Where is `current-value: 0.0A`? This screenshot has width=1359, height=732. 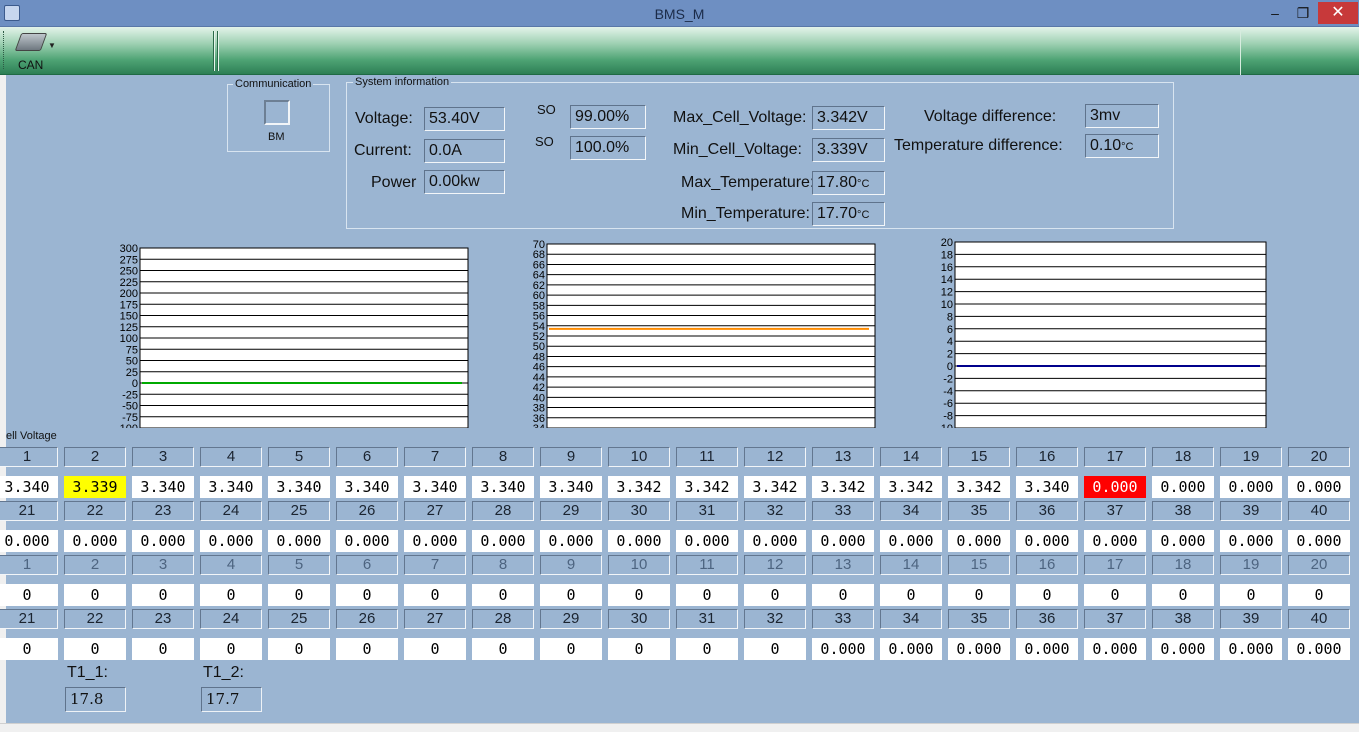
current-value: 0.0A is located at coordinates (464, 151).